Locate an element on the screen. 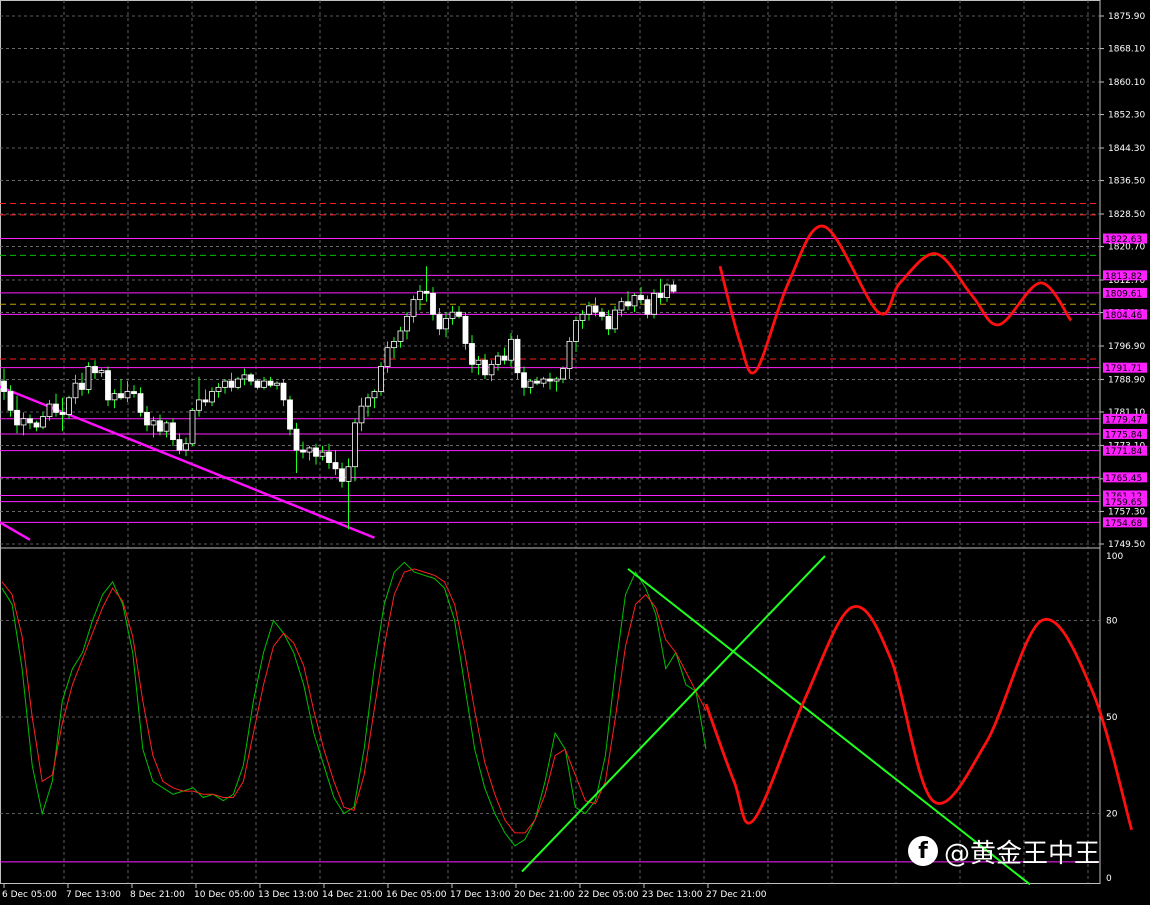 Image resolution: width=1150 pixels, height=905 pixels. x-tick-label: 10 Dec 05:00 is located at coordinates (224, 895).